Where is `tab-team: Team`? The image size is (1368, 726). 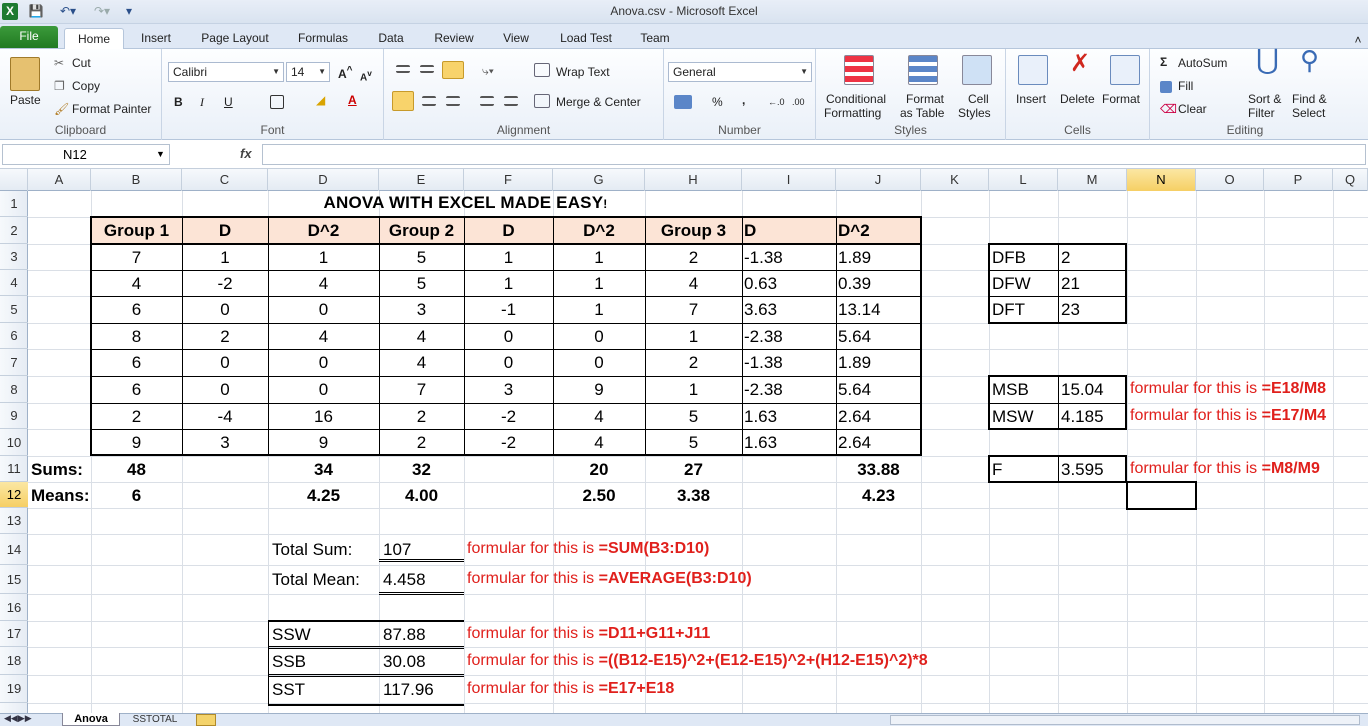 tab-team: Team is located at coordinates (655, 38).